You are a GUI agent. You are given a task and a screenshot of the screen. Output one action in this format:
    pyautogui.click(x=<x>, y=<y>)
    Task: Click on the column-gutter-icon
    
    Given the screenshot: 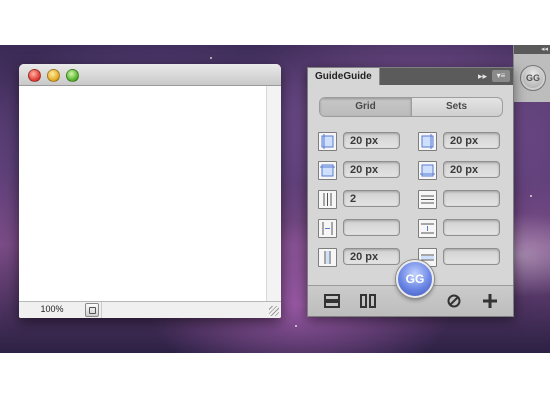 What is the action you would take?
    pyautogui.click(x=327, y=257)
    